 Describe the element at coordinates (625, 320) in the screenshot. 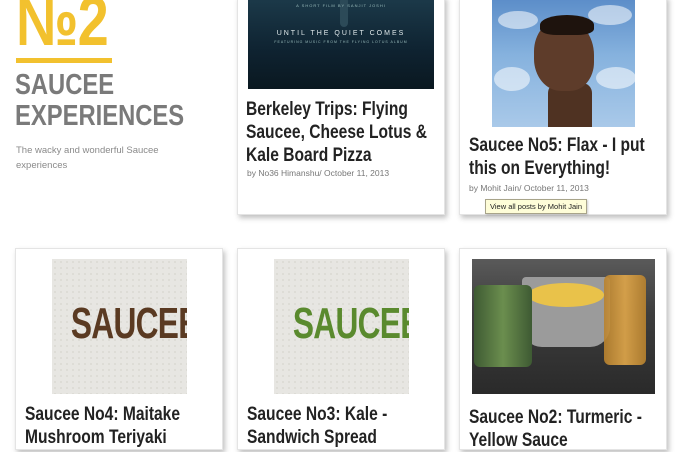

I see `jar-shape` at that location.